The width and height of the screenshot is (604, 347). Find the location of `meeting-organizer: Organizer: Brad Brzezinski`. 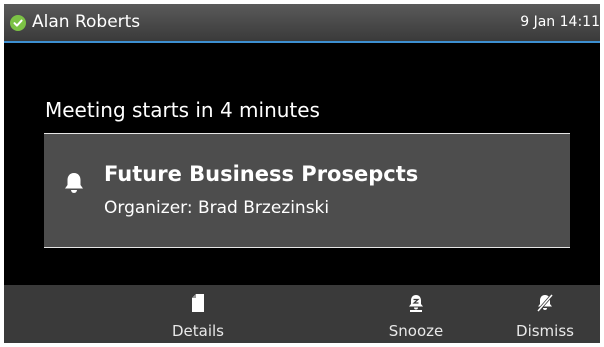

meeting-organizer: Organizer: Brad Brzezinski is located at coordinates (217, 208).